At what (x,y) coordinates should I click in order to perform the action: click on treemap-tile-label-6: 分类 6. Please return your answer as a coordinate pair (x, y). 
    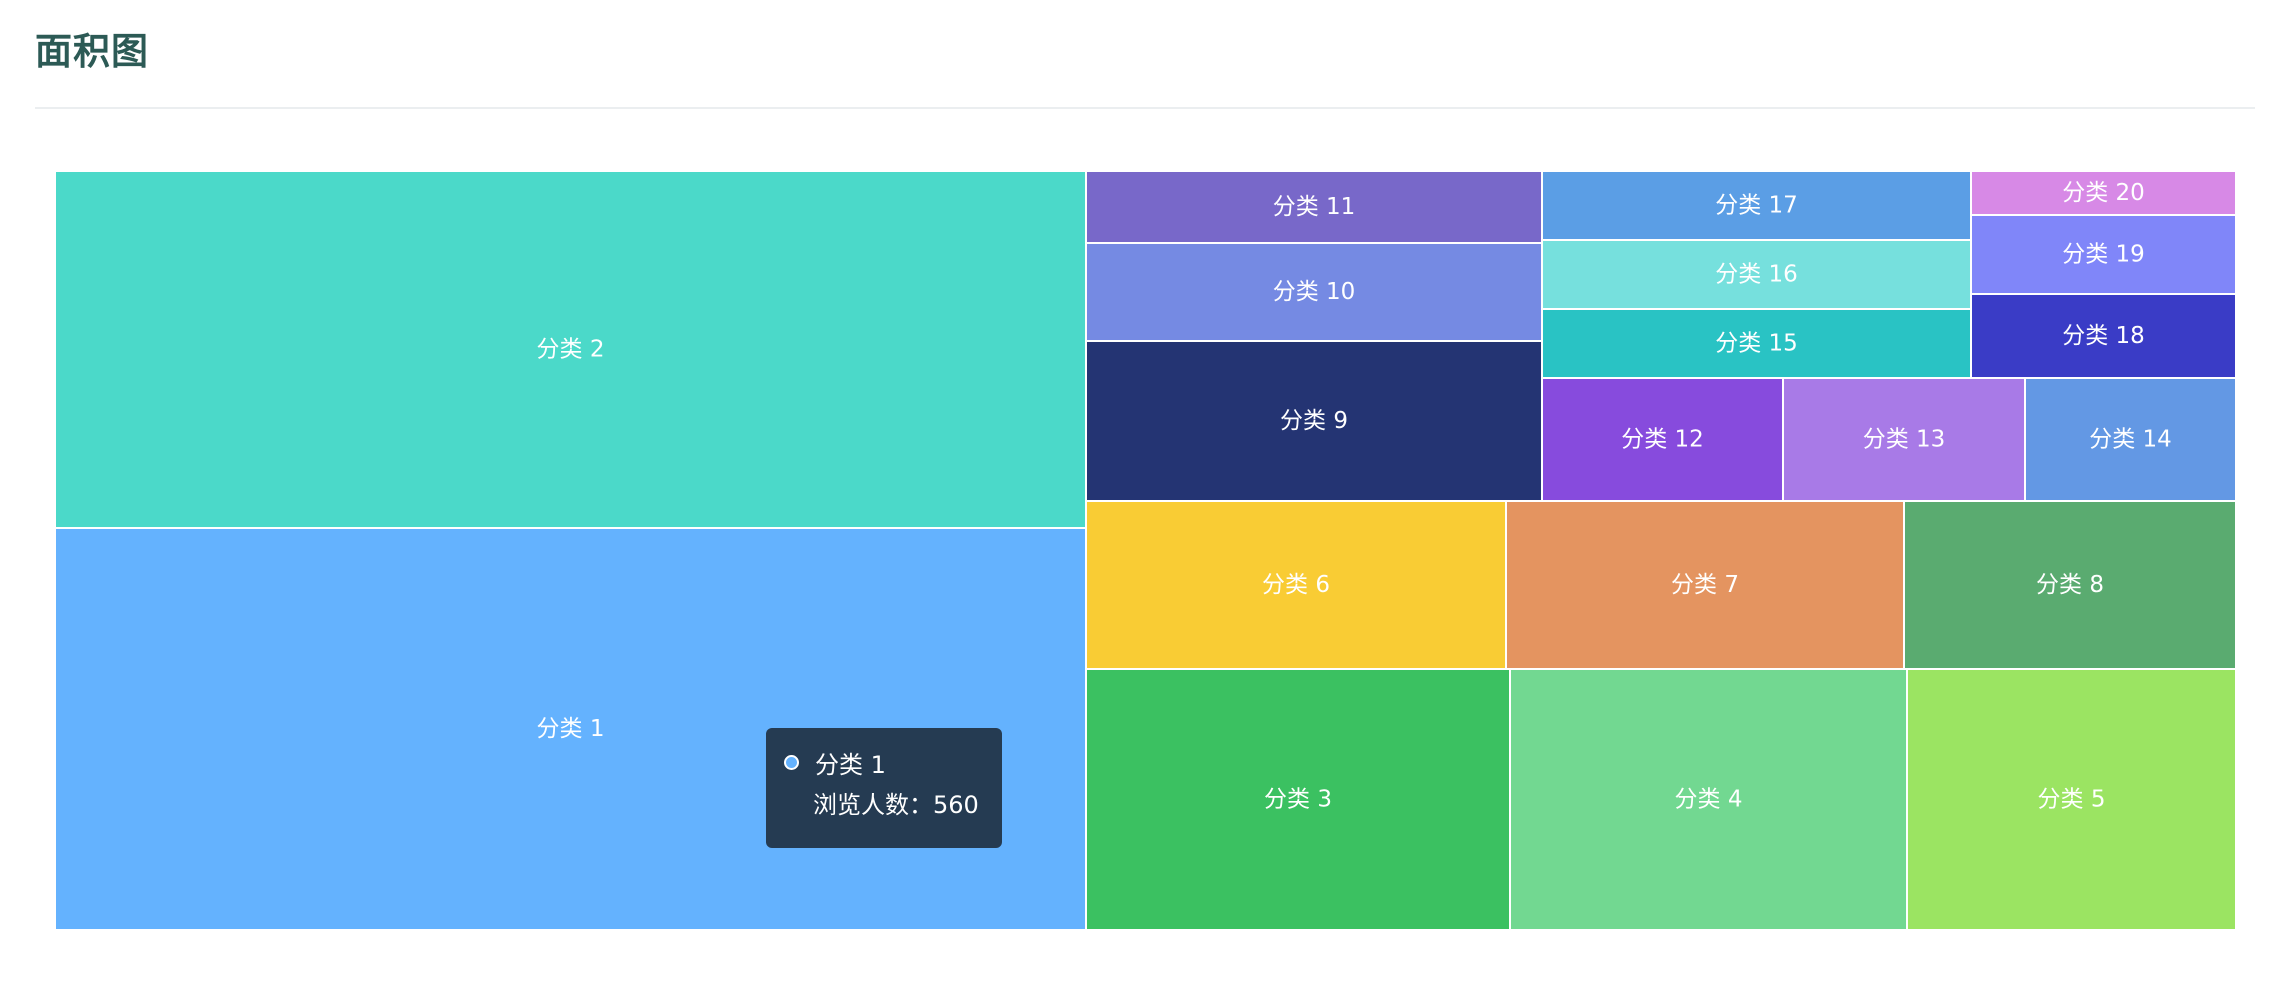
    Looking at the image, I should click on (1296, 585).